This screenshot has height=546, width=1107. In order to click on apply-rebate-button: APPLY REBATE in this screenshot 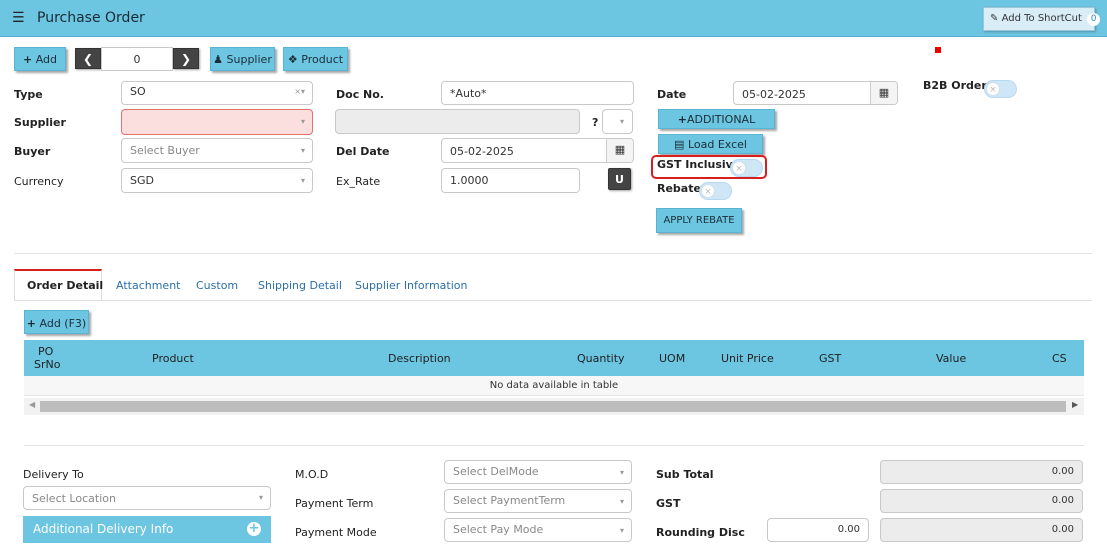, I will do `click(699, 220)`.